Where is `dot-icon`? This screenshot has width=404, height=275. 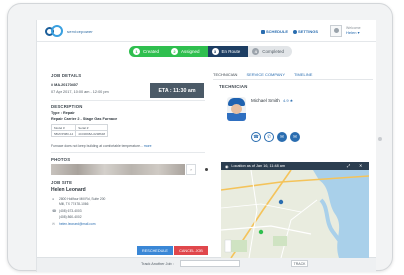 dot-icon is located at coordinates (206, 169).